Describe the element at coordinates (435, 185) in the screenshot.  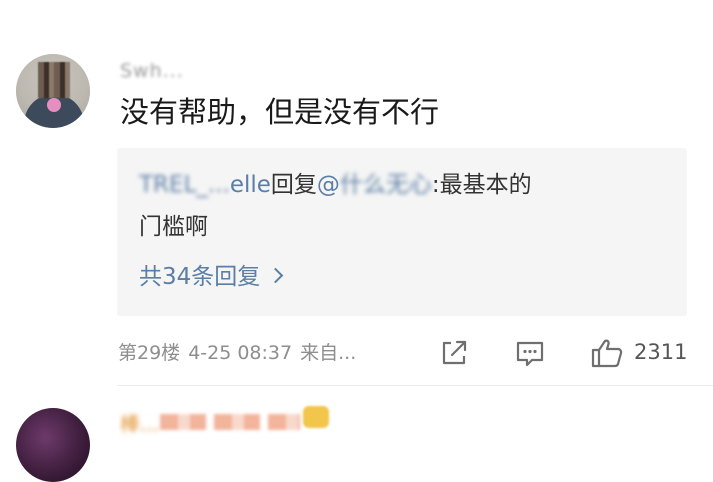
I see `reply-colon: :` at that location.